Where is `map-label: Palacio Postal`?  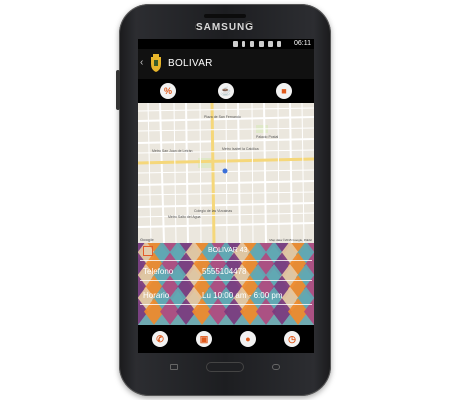 map-label: Palacio Postal is located at coordinates (267, 137).